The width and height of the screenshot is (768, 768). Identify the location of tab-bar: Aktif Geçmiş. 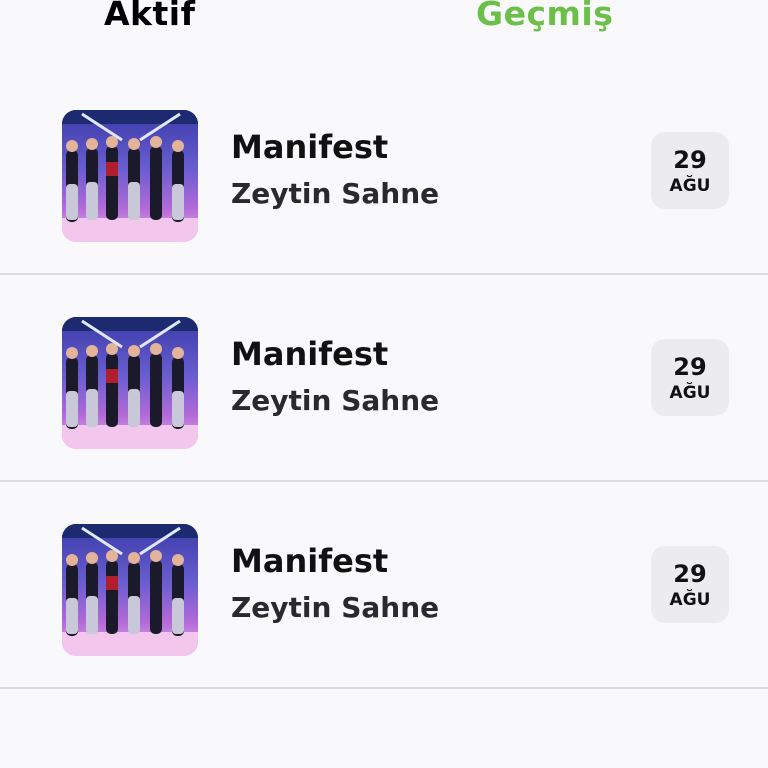
(384, 30).